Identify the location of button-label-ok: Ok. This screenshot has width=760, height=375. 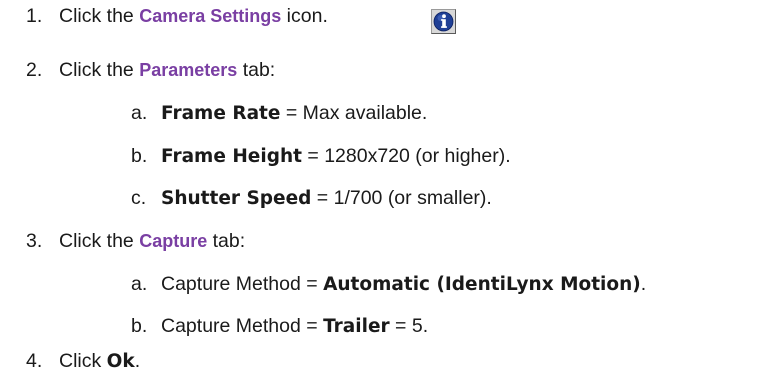
(120, 361).